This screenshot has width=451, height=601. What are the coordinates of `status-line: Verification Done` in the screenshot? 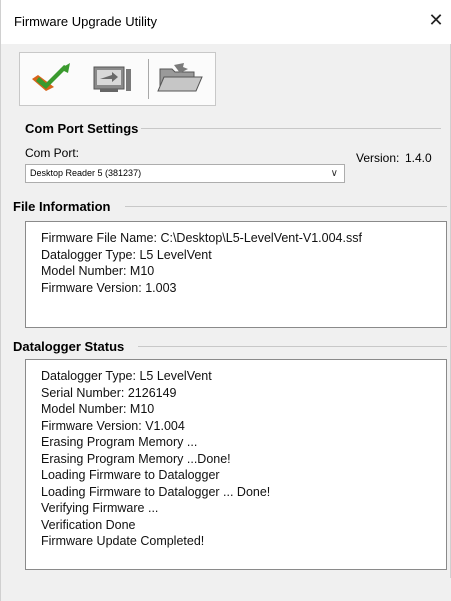 It's located at (88, 524).